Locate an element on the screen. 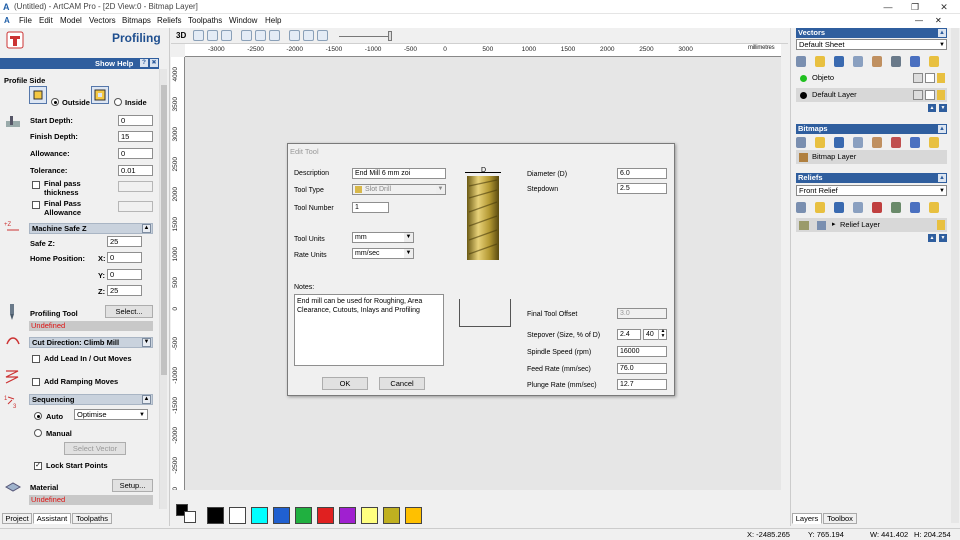 The height and width of the screenshot is (540, 960). cut-direction-dropdown-icon: ▼ is located at coordinates (146, 342).